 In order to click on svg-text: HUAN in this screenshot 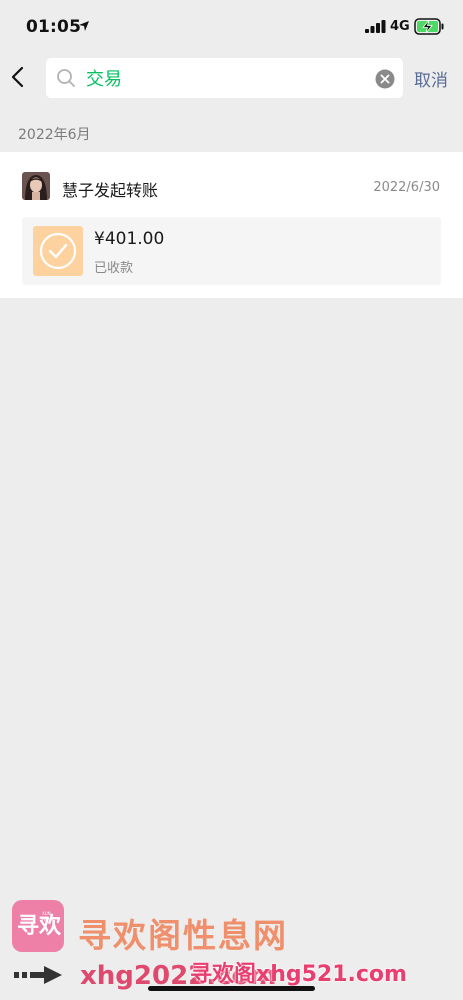, I will do `click(48, 919)`.